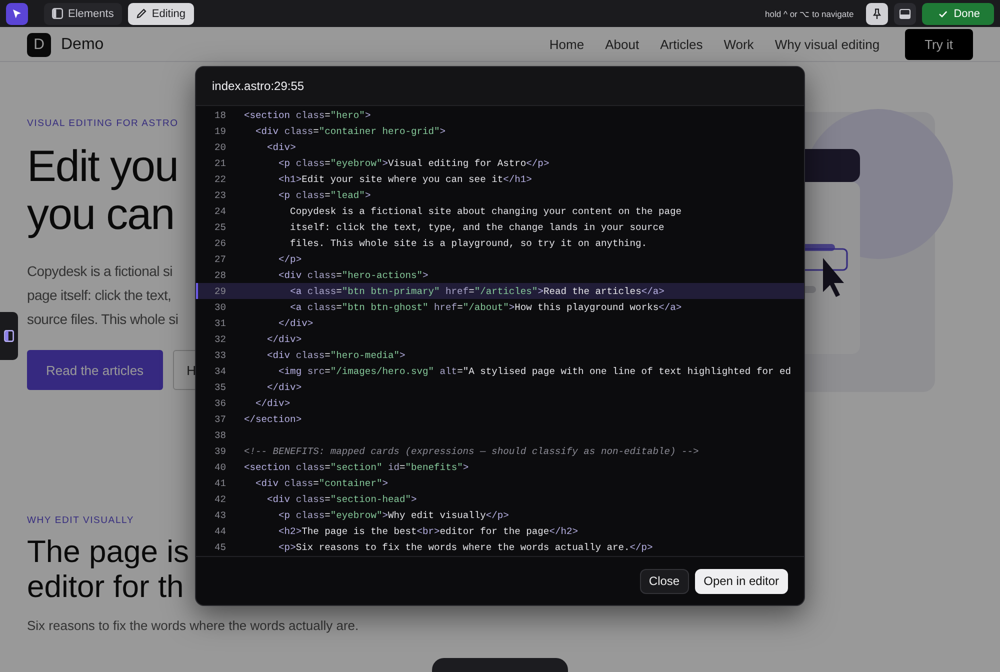 This screenshot has height=672, width=1000. What do you see at coordinates (193, 625) in the screenshot?
I see `section-intro-text: Six reasons to fix the words where the words actually are.` at bounding box center [193, 625].